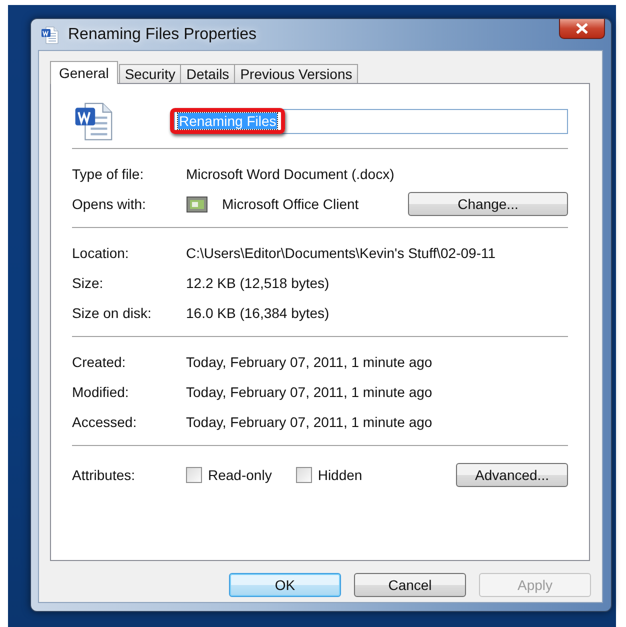  What do you see at coordinates (410, 585) in the screenshot?
I see `dialog-button: Cancel` at bounding box center [410, 585].